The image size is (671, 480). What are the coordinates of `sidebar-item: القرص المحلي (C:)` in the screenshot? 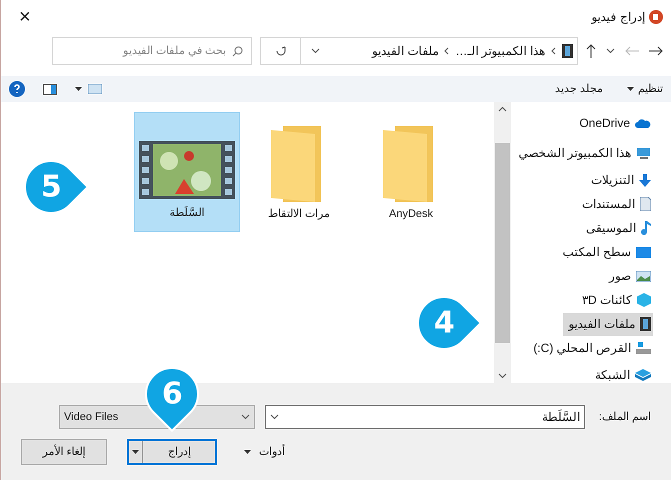 It's located at (590, 348).